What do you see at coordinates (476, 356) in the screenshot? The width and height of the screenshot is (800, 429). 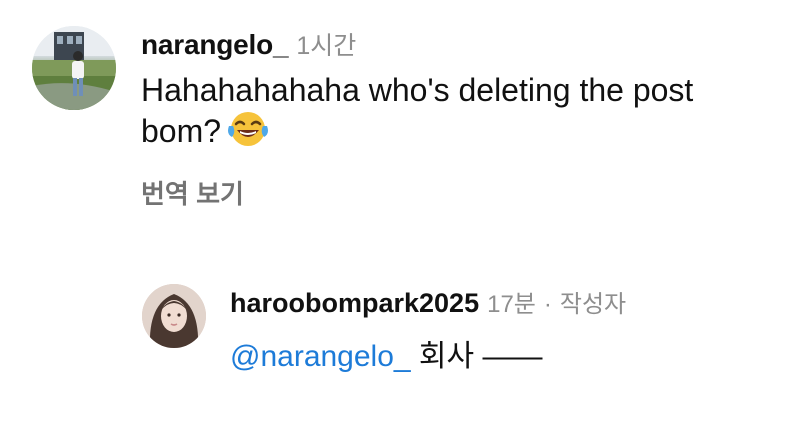 I see `reply-text-content: 회사 ——` at bounding box center [476, 356].